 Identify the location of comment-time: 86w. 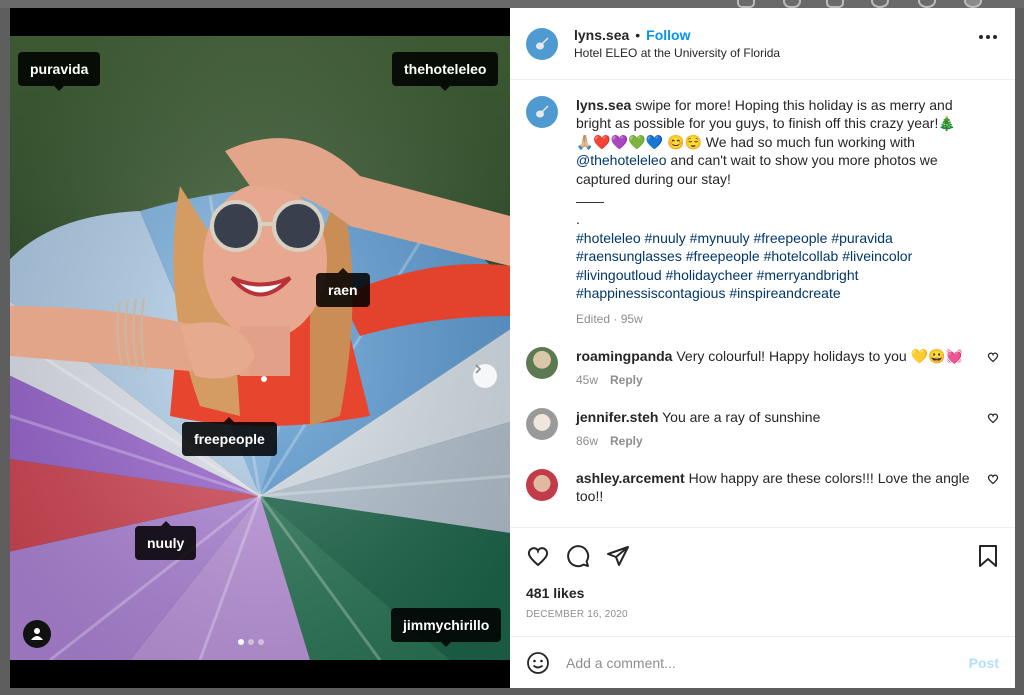
(587, 441).